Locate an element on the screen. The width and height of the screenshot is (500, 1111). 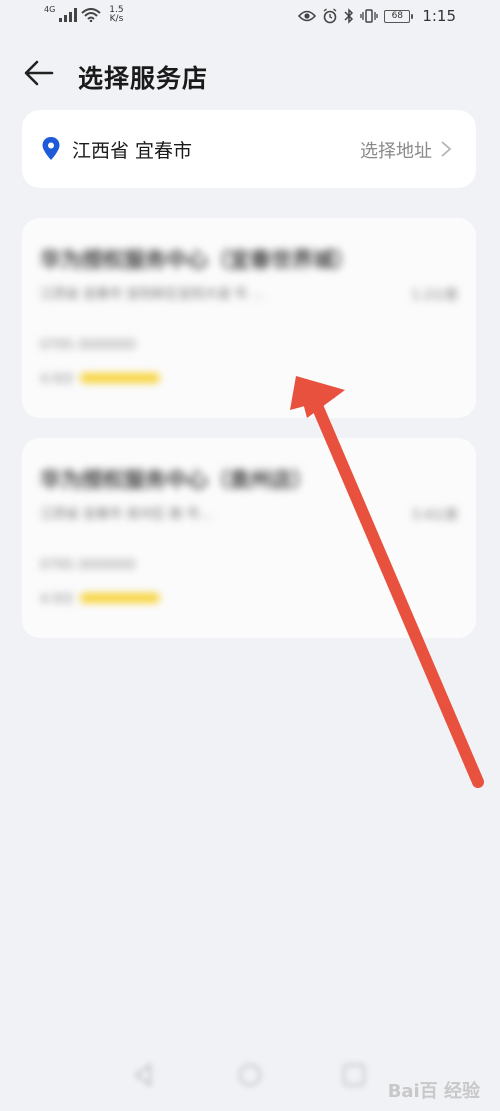
store-distance: 3.4公里 is located at coordinates (434, 515).